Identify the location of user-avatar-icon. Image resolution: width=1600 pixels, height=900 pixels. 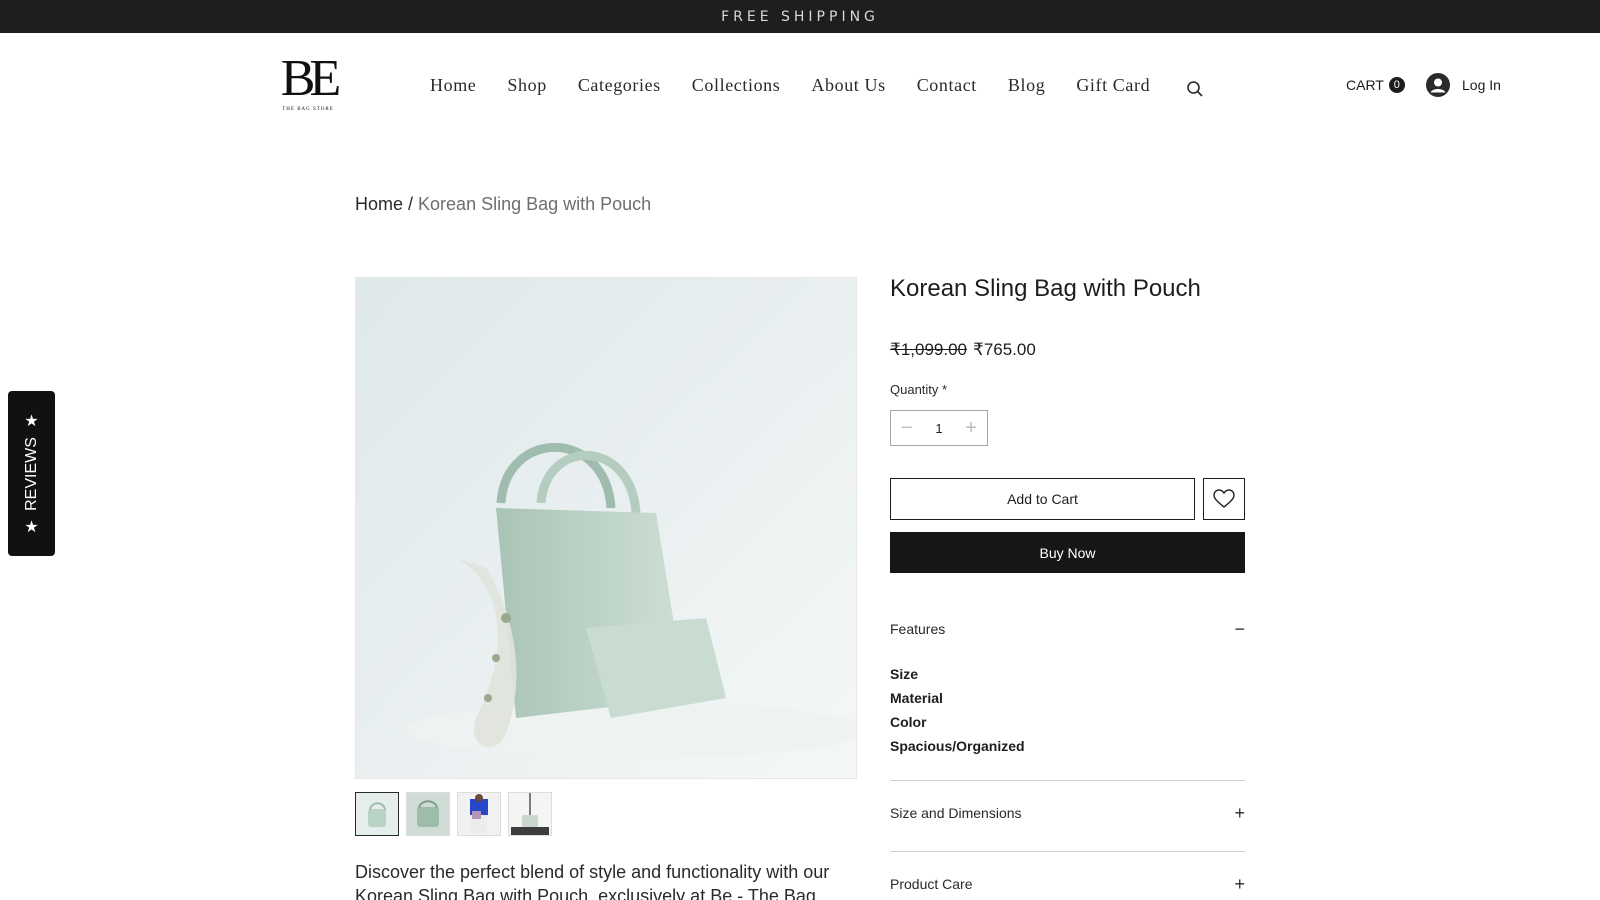
(1438, 85).